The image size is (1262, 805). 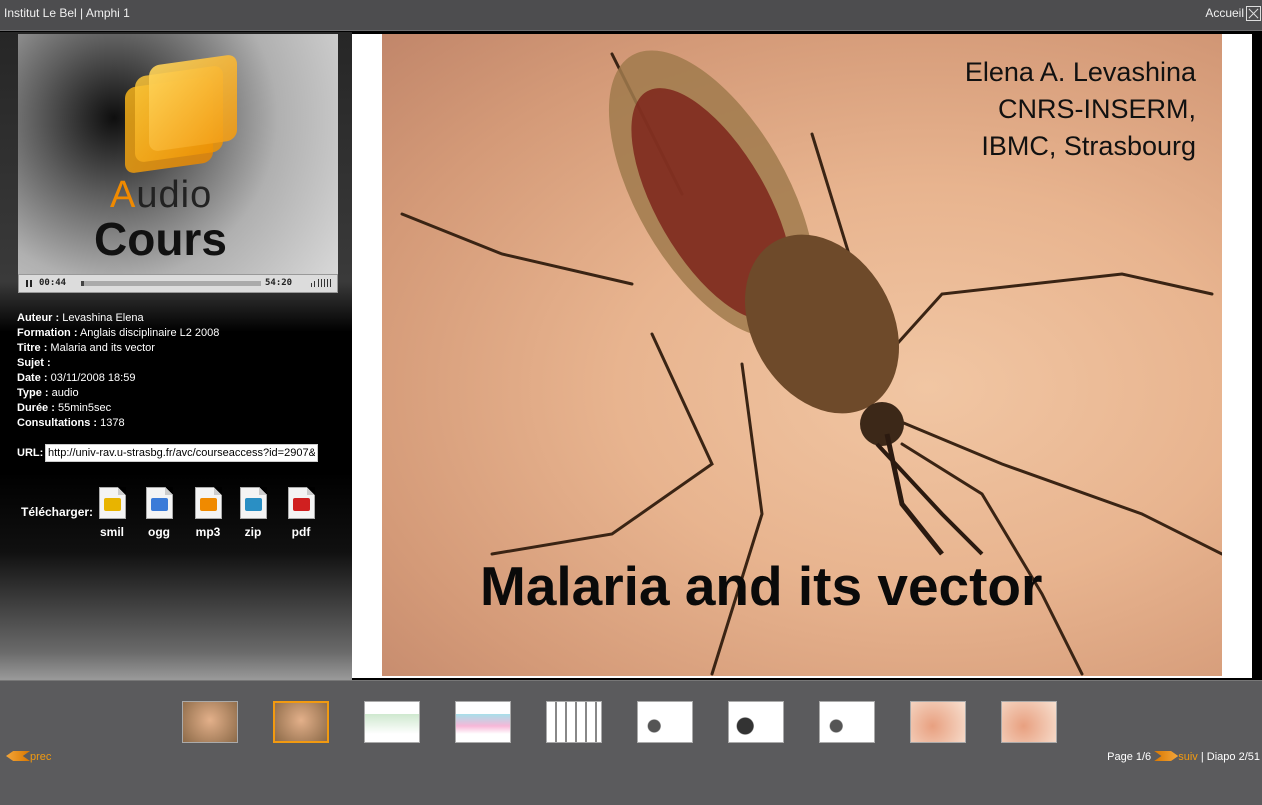 I want to click on metadata-value: Anglais disciplinaire L2 2008, so click(x=149, y=333).